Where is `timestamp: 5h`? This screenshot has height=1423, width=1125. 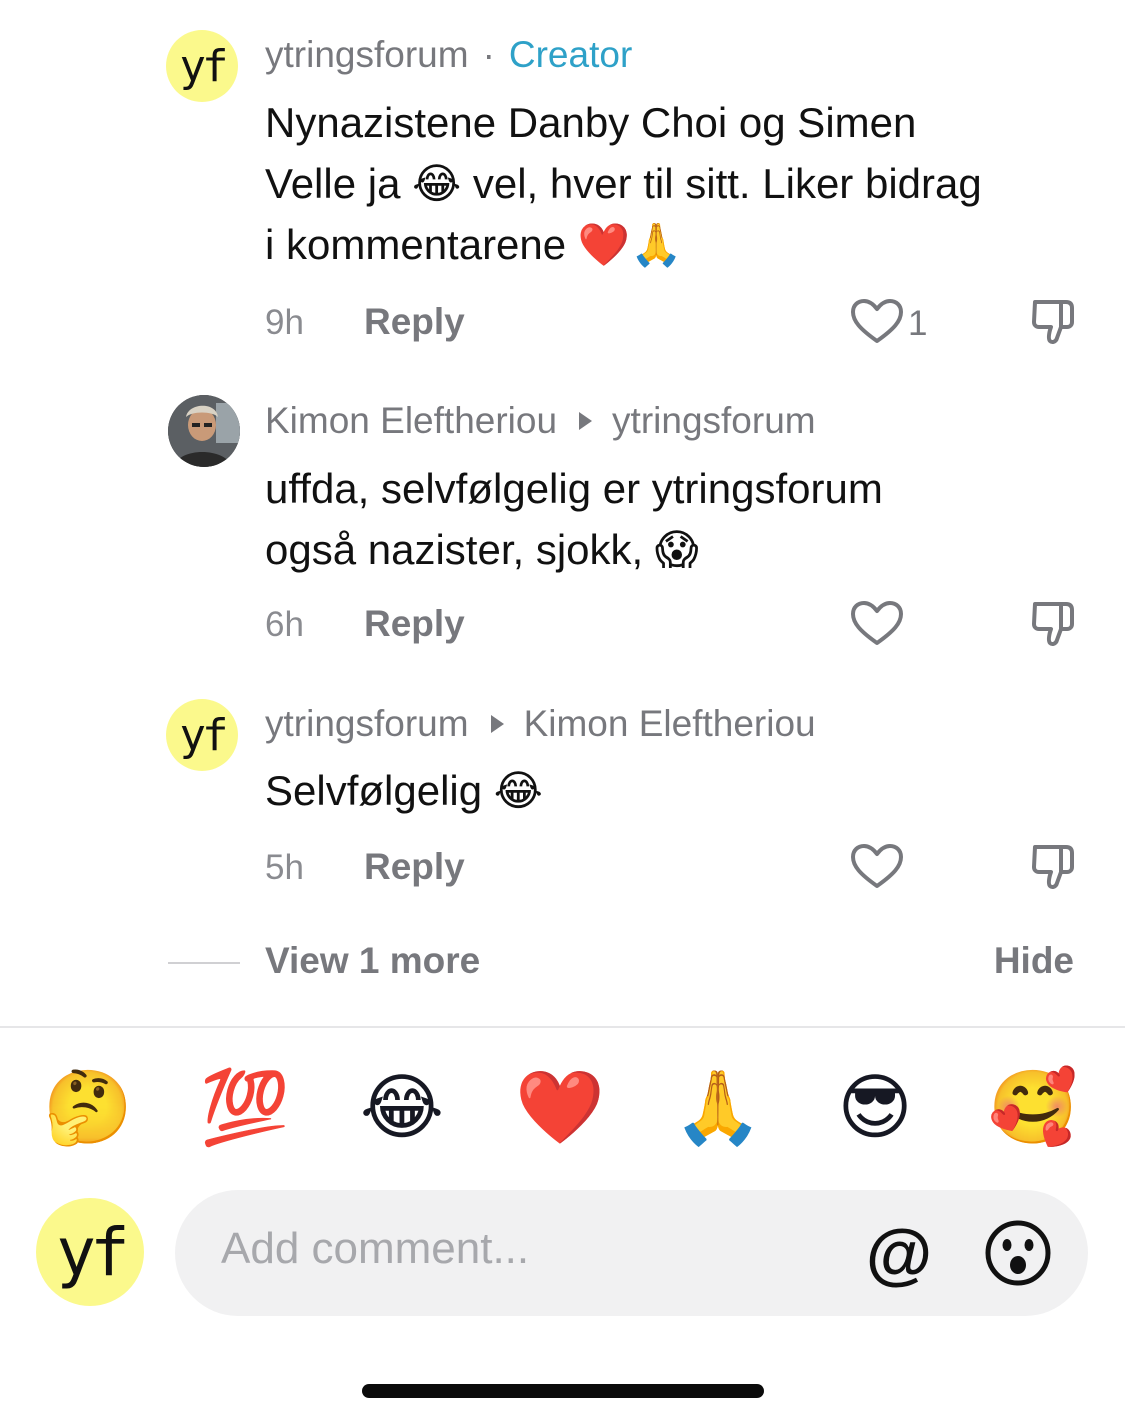
timestamp: 5h is located at coordinates (284, 867).